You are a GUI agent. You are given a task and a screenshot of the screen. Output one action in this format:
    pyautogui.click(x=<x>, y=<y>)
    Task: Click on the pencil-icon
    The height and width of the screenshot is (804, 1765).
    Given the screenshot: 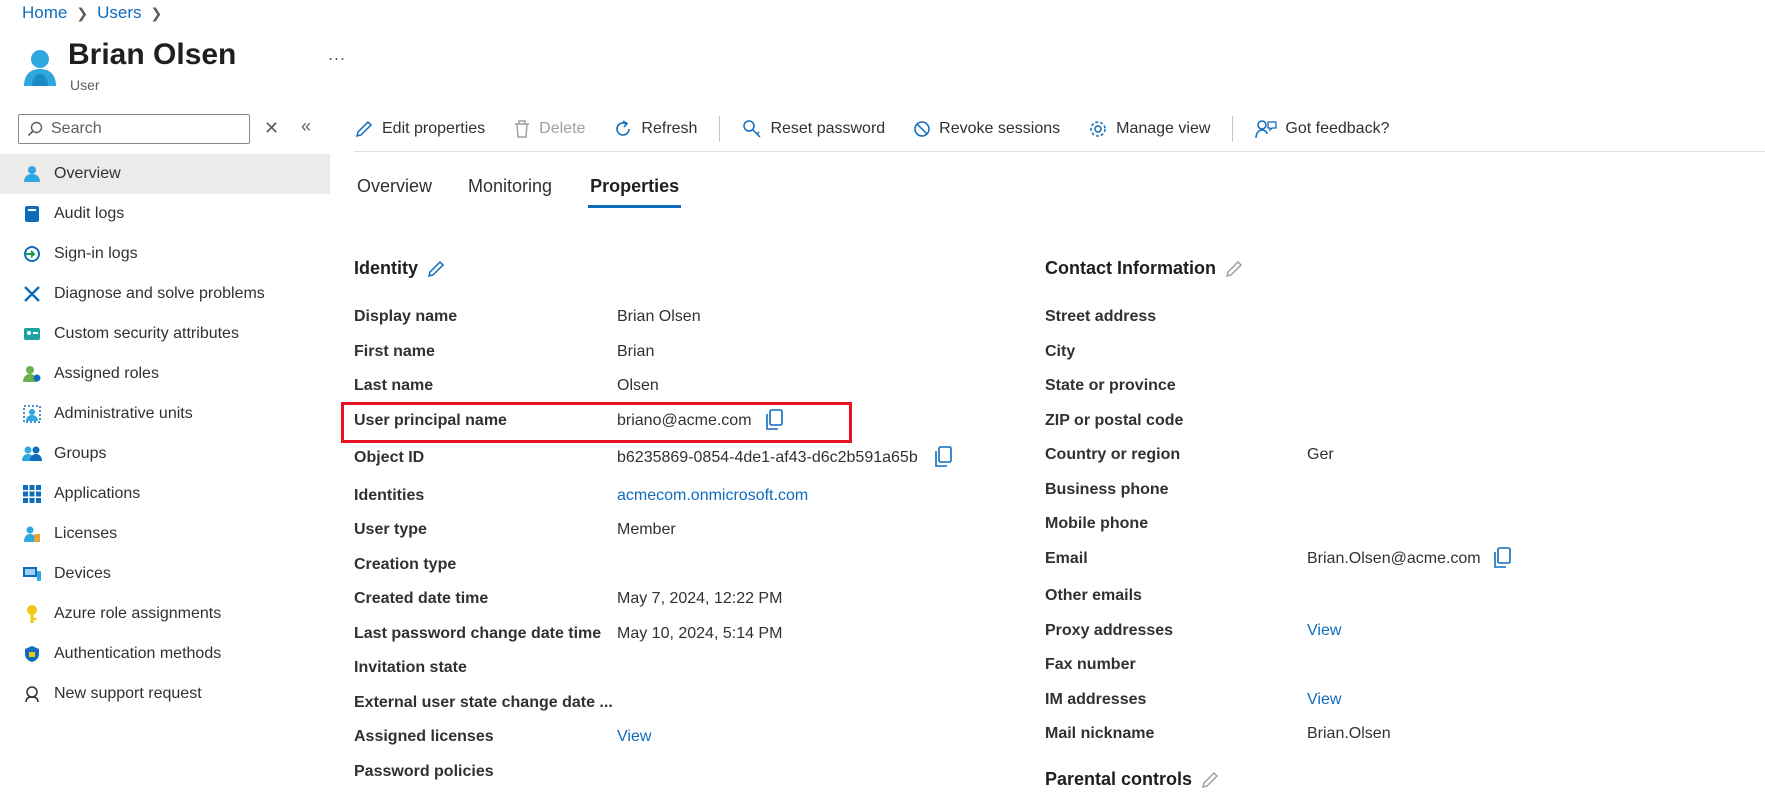 What is the action you would take?
    pyautogui.click(x=364, y=129)
    